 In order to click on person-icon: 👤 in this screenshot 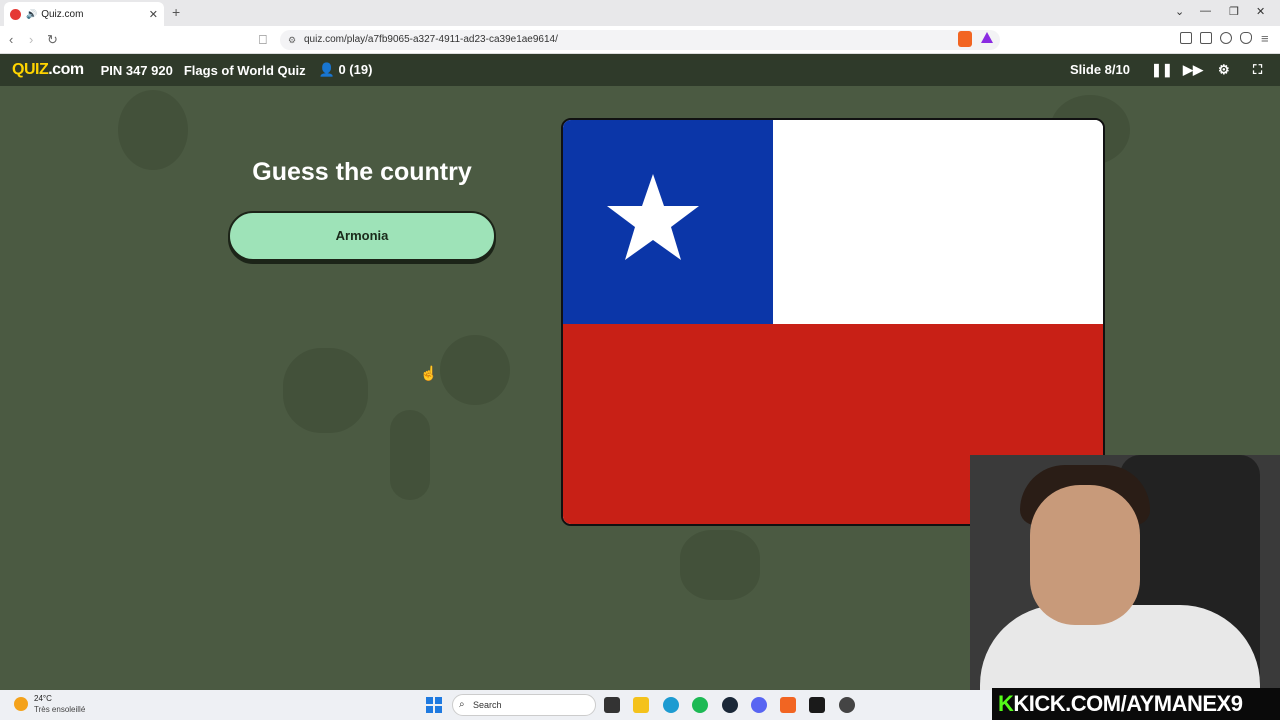, I will do `click(326, 69)`.